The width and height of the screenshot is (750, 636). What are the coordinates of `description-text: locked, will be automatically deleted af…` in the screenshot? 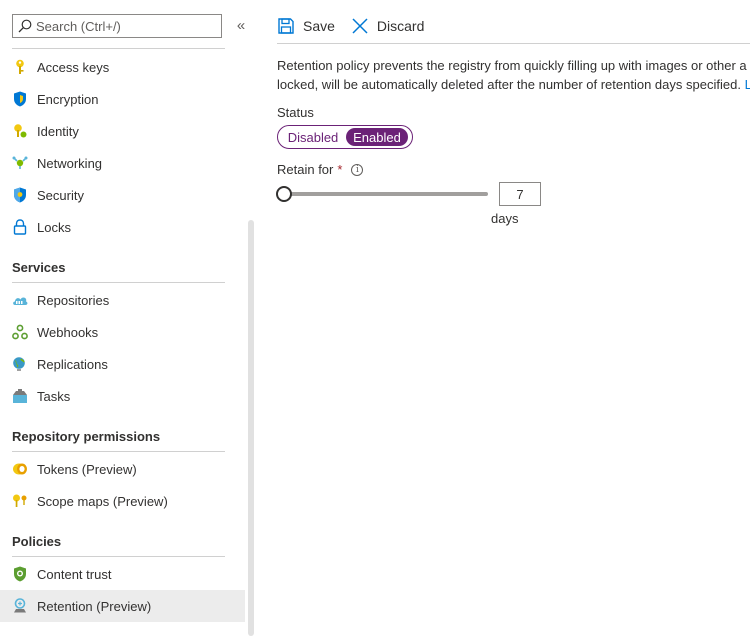 It's located at (509, 84).